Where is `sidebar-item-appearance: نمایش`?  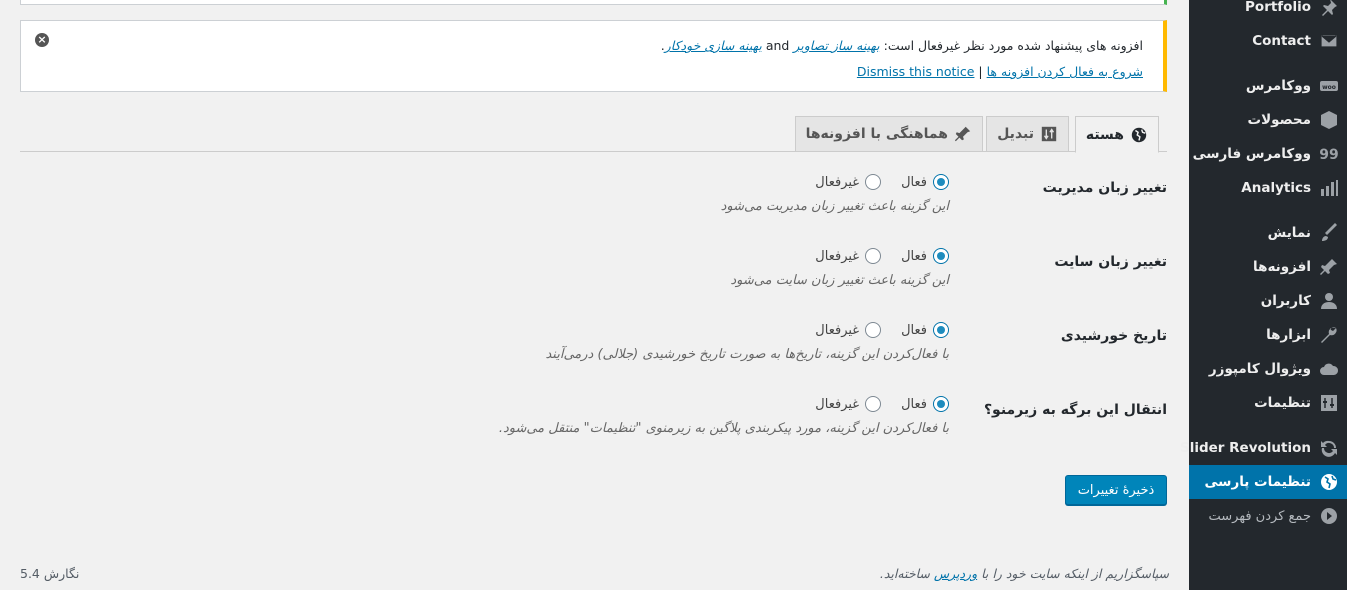 sidebar-item-appearance: نمایش is located at coordinates (1268, 233).